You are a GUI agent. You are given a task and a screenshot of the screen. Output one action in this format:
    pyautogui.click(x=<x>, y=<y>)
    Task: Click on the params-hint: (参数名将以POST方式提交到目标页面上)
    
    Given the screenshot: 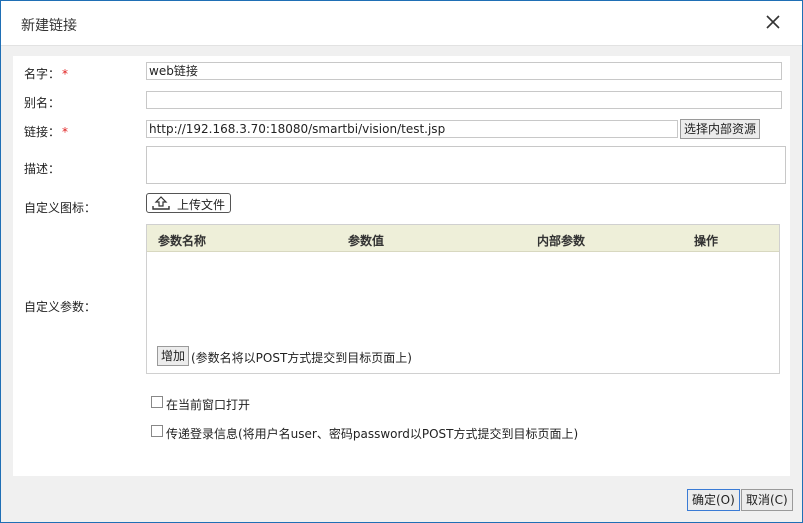 What is the action you would take?
    pyautogui.click(x=301, y=358)
    